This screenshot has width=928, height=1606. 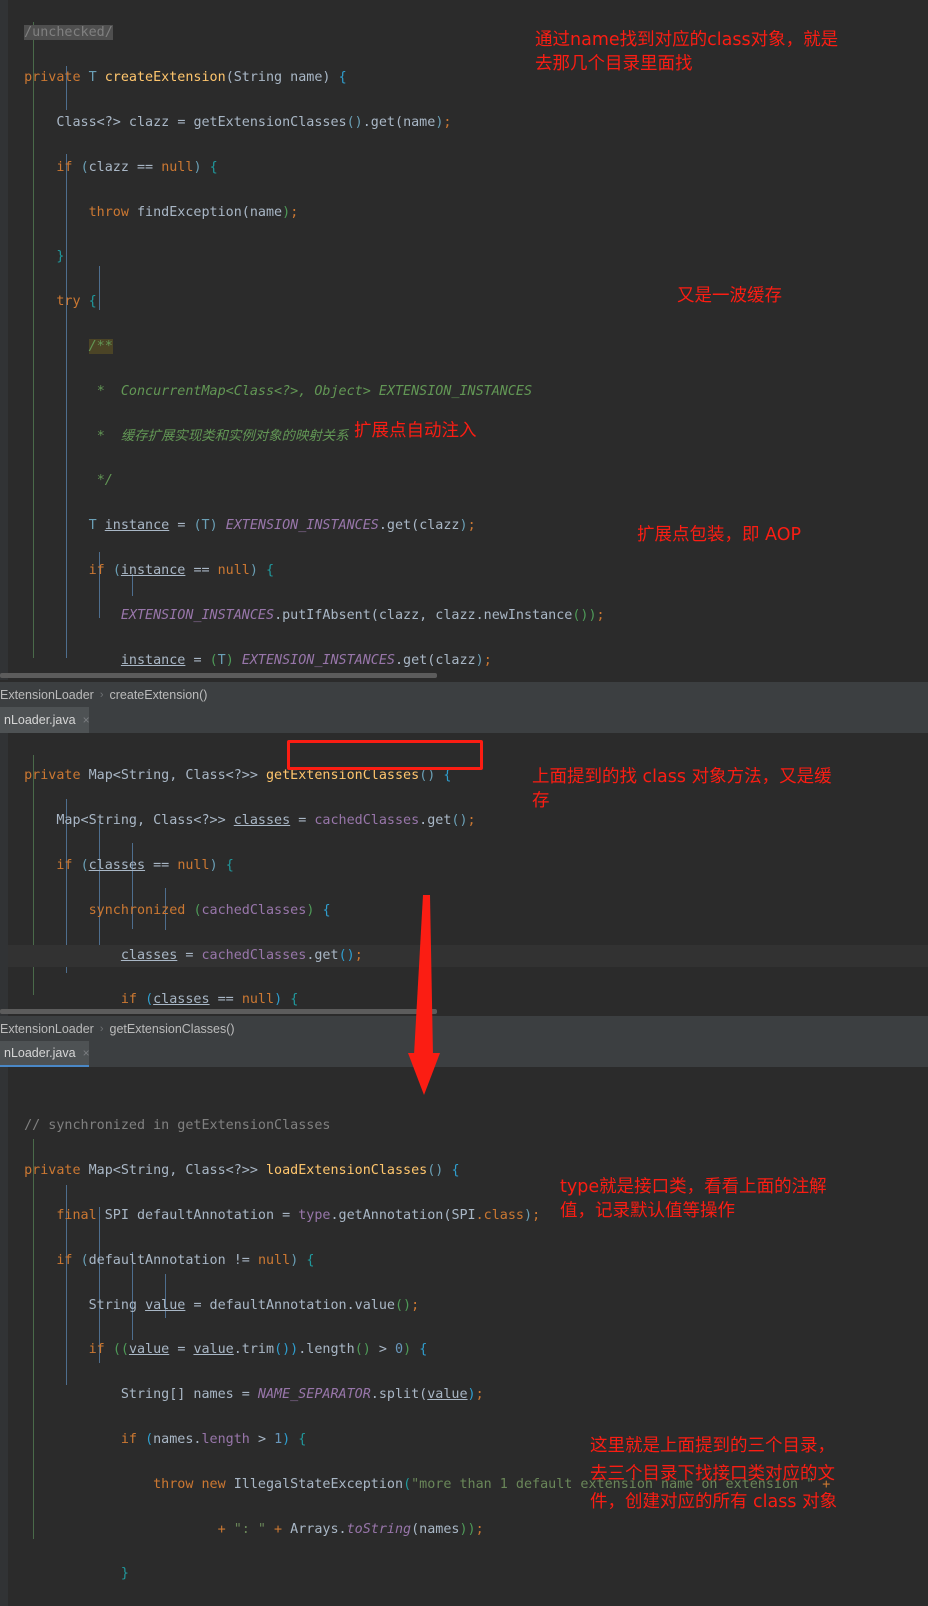 What do you see at coordinates (104, 481) in the screenshot?
I see `code-line: */` at bounding box center [104, 481].